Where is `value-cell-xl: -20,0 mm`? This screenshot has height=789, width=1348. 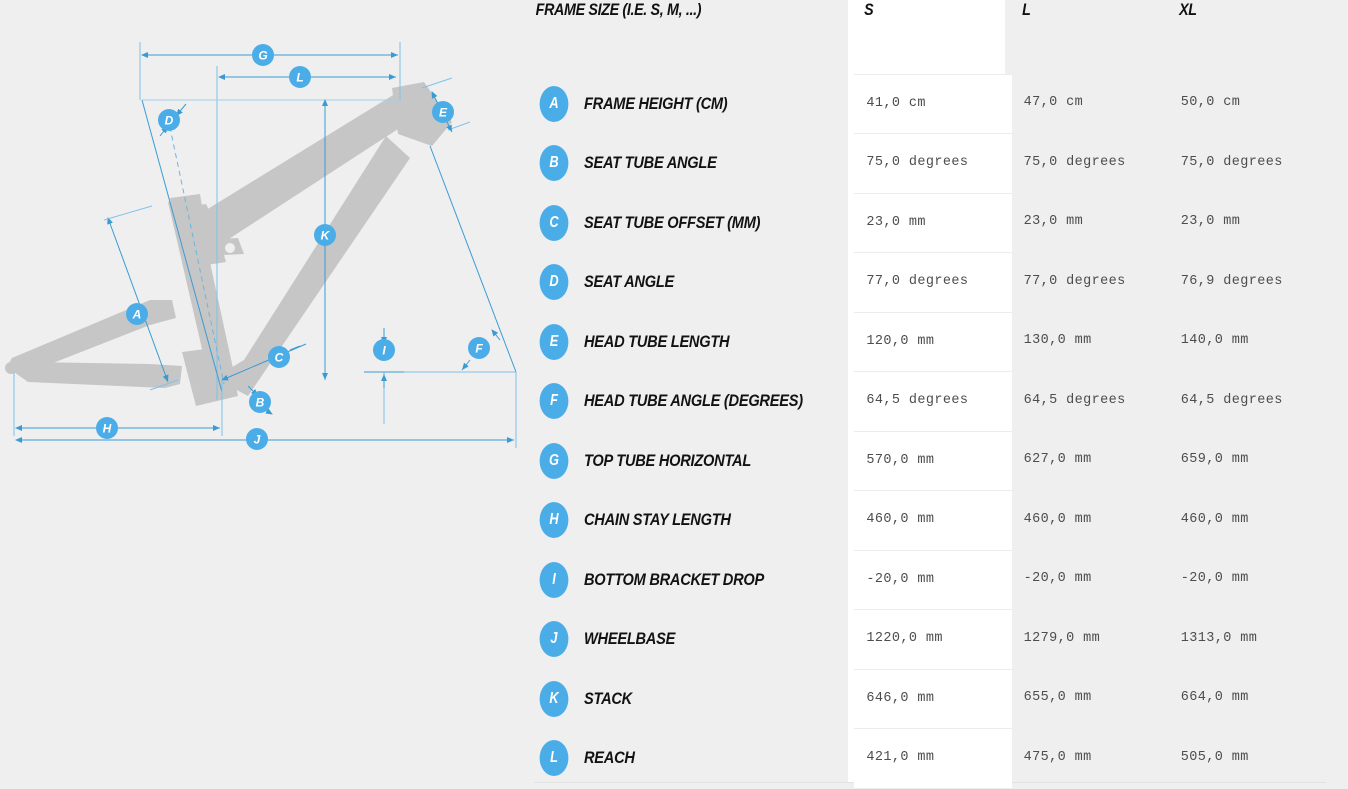
value-cell-xl: -20,0 mm is located at coordinates (1214, 578).